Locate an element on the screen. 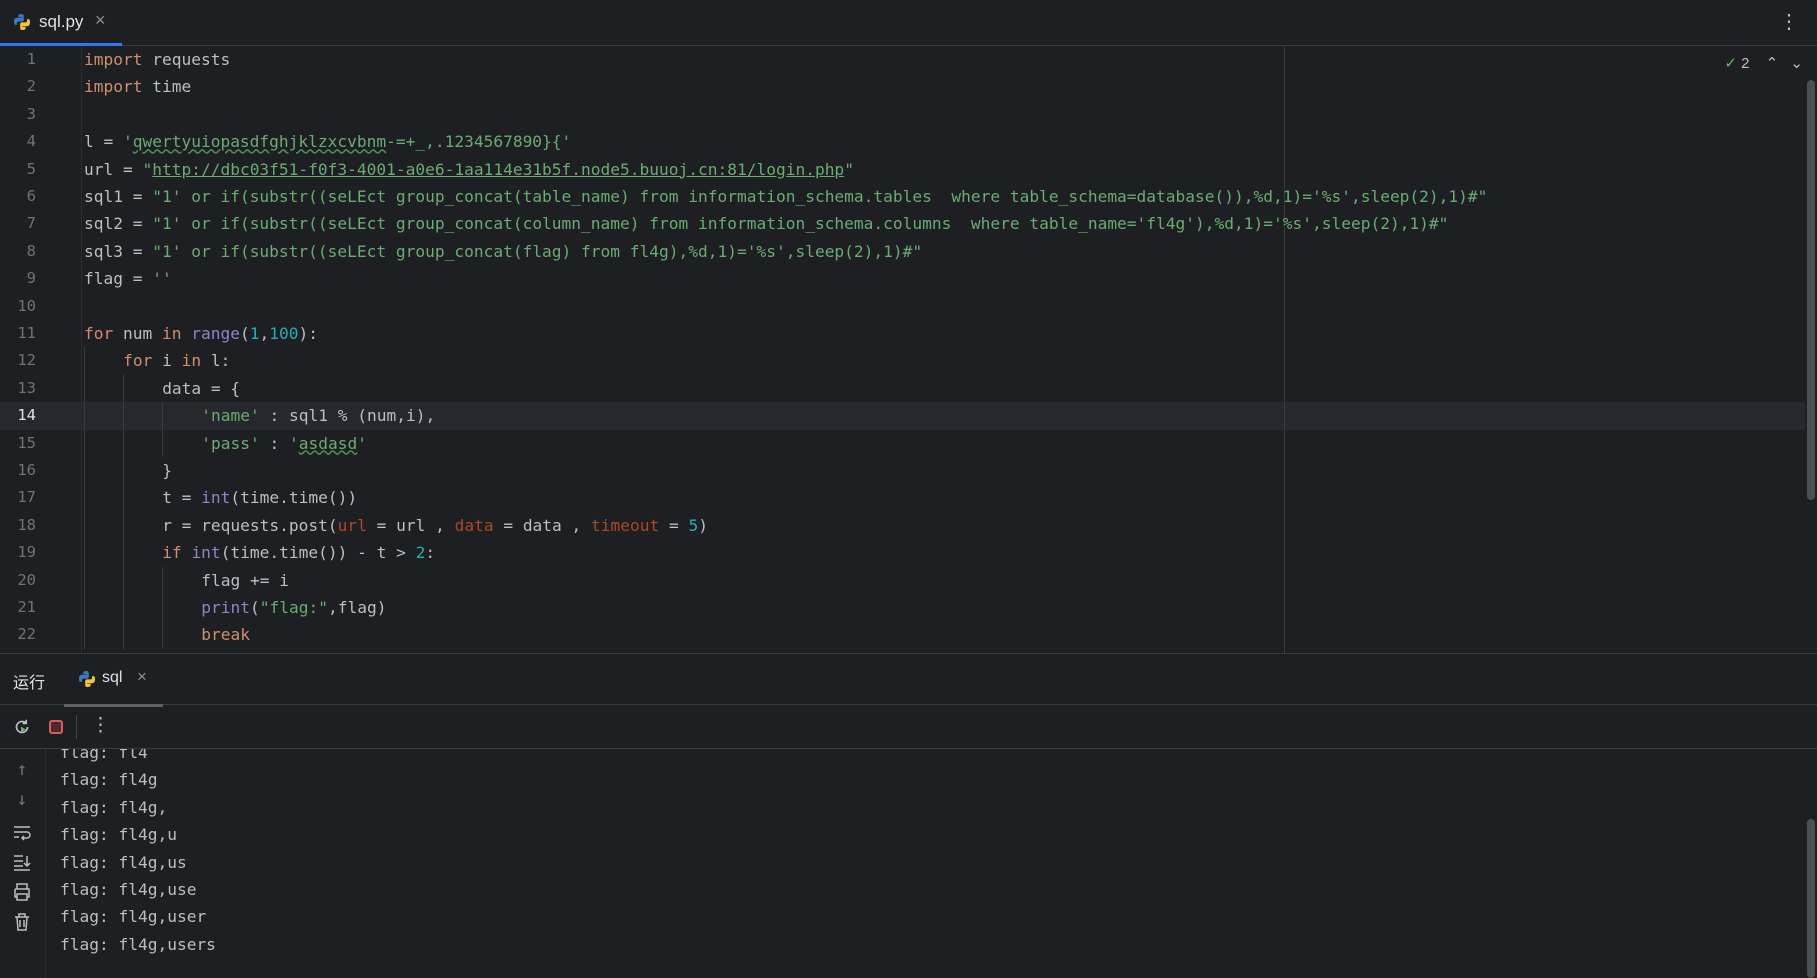  line-number: 11 is located at coordinates (18, 333).